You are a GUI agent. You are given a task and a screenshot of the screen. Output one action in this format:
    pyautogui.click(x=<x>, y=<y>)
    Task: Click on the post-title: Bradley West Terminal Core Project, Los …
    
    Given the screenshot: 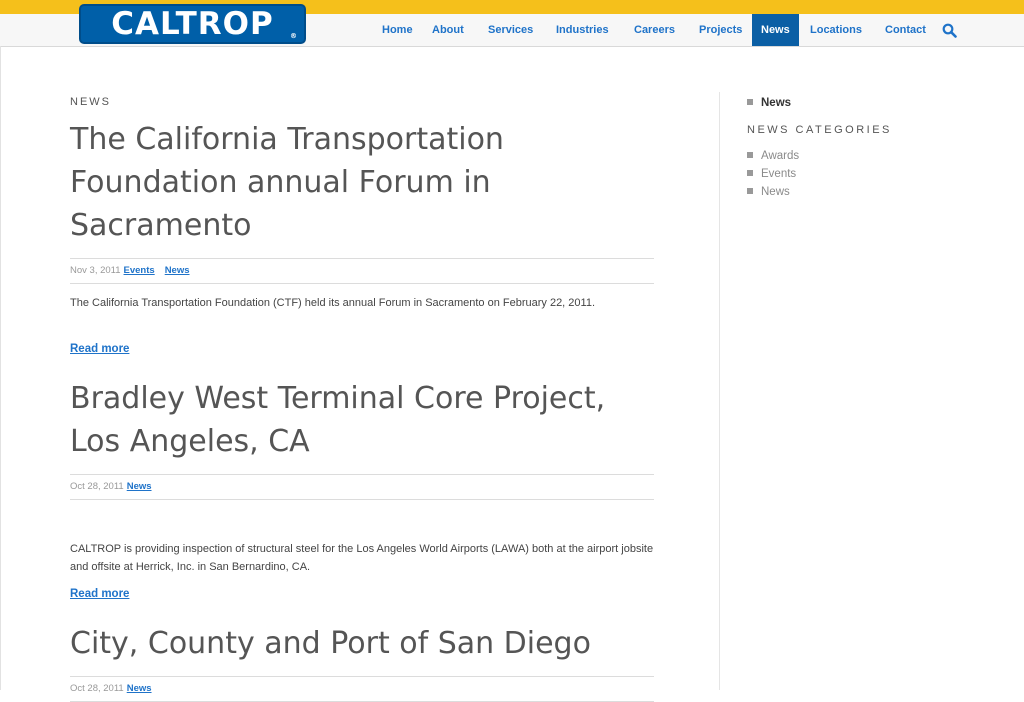 What is the action you would take?
    pyautogui.click(x=362, y=420)
    